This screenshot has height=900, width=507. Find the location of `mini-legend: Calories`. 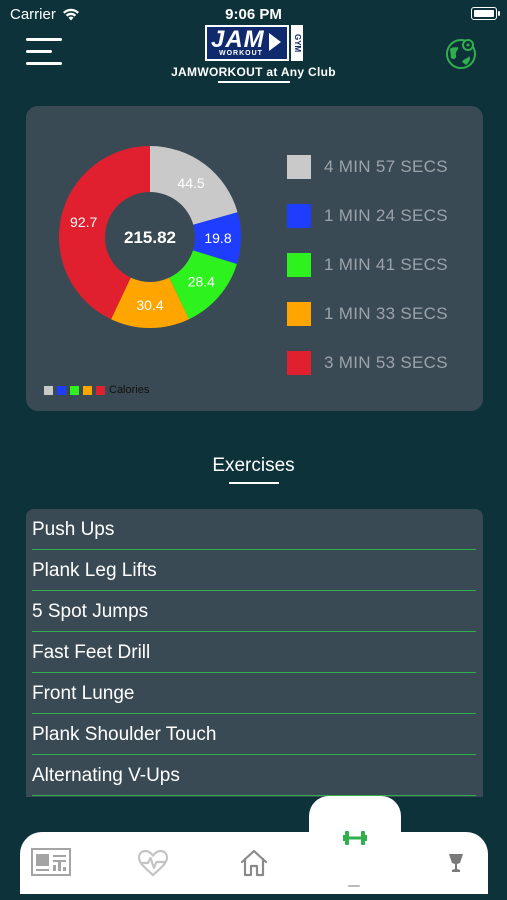

mini-legend: Calories is located at coordinates (96, 390).